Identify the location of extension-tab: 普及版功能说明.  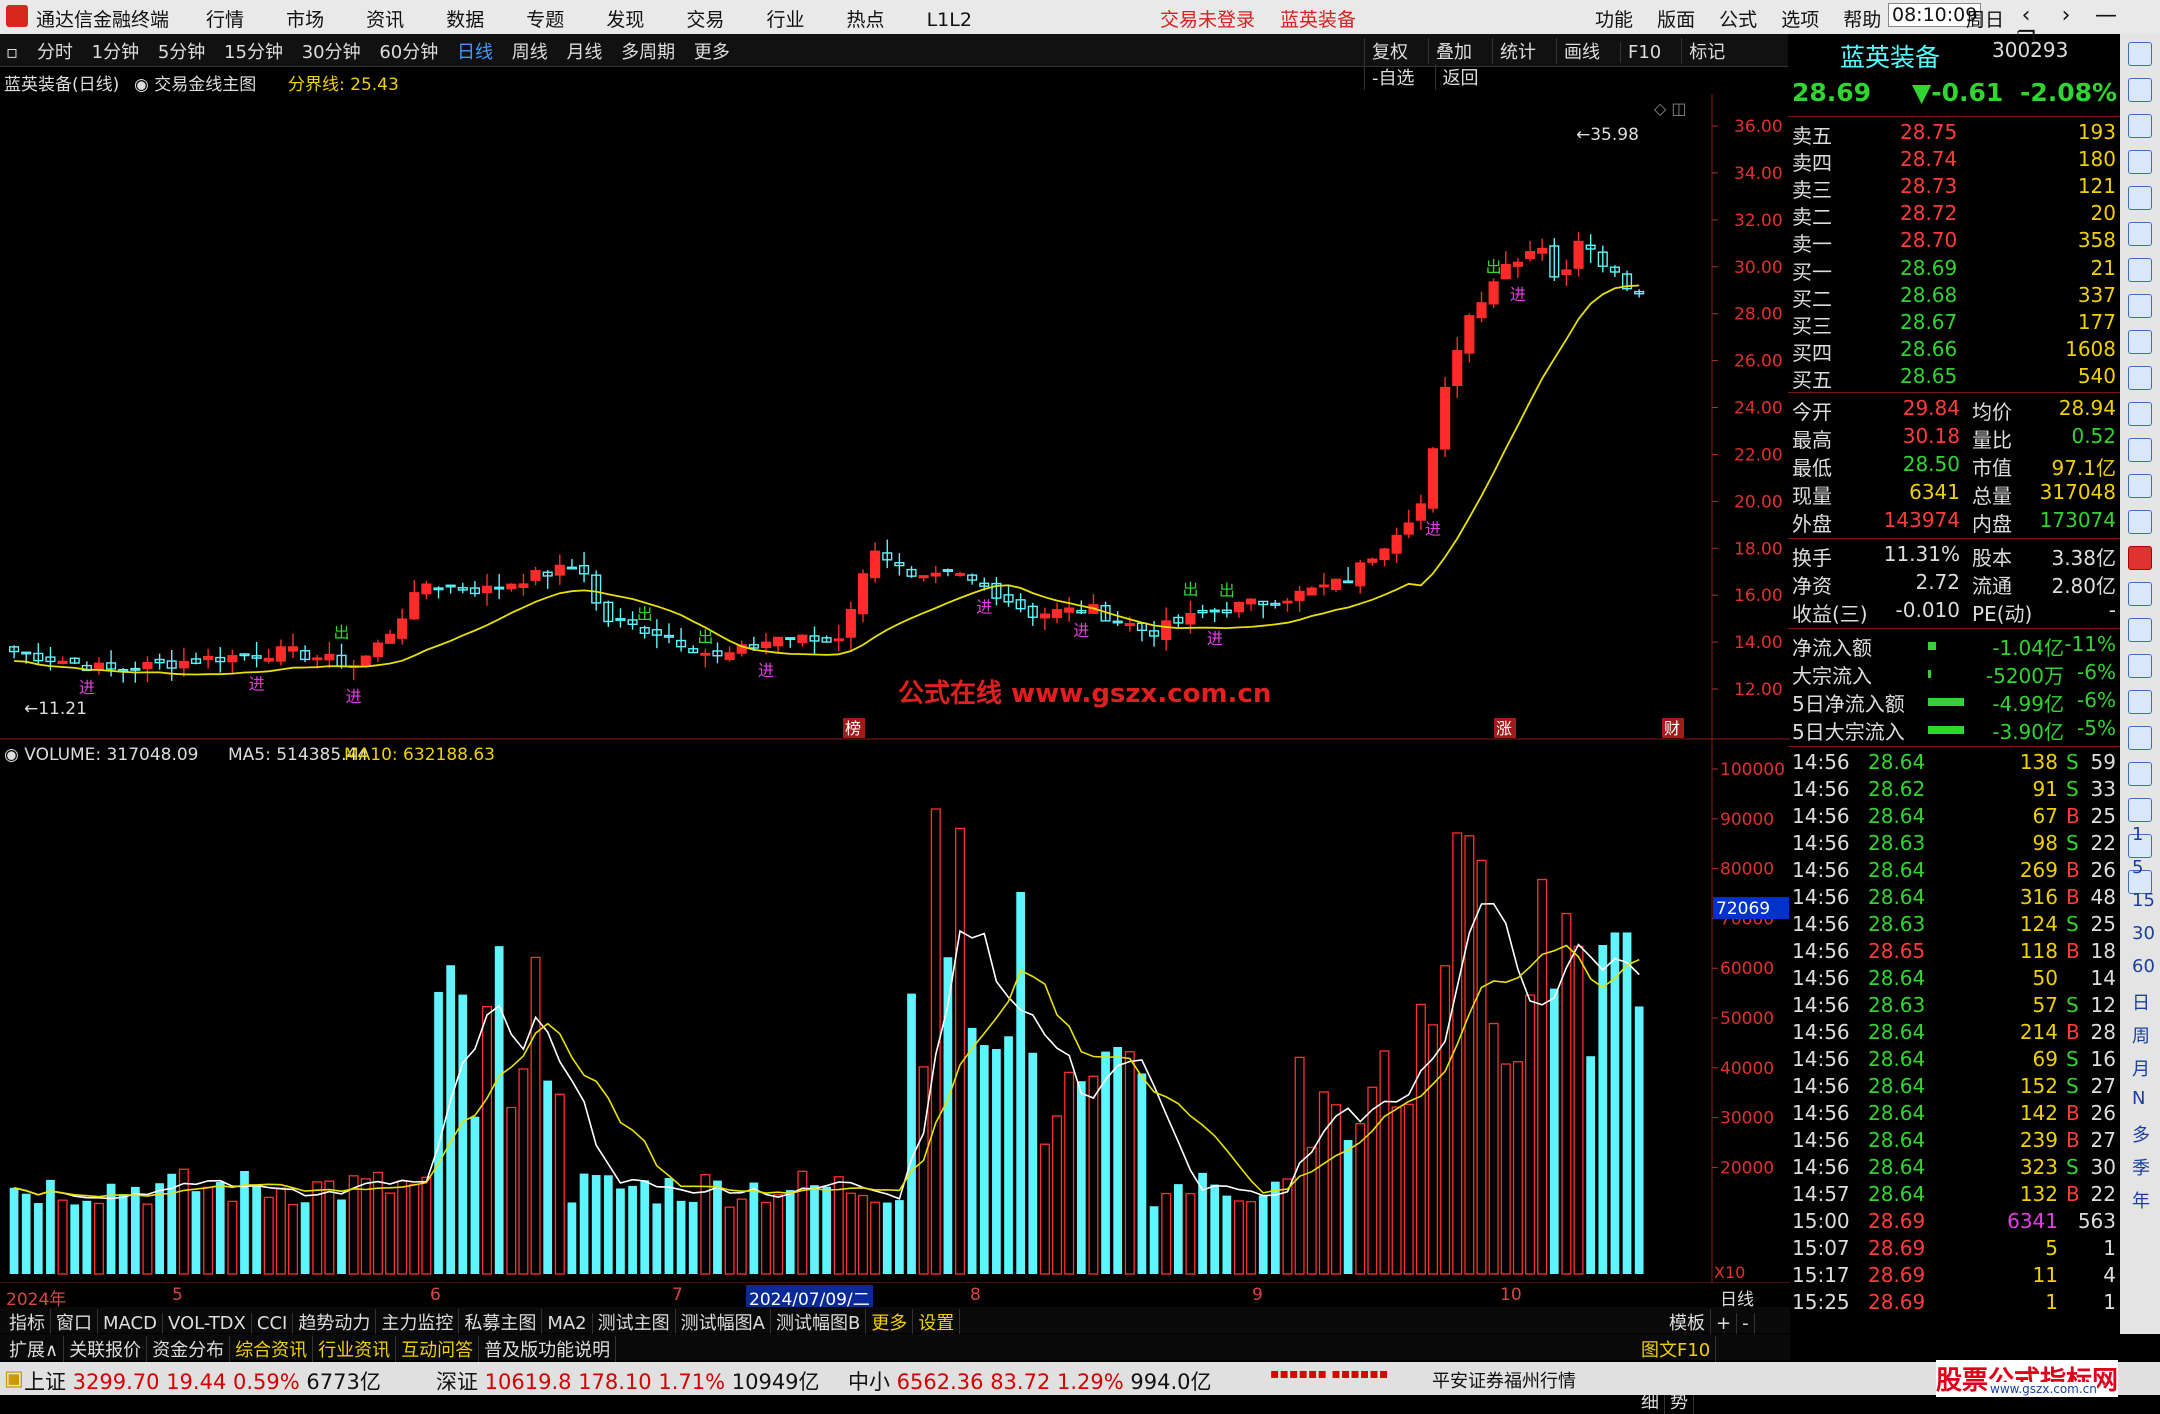
(548, 1349).